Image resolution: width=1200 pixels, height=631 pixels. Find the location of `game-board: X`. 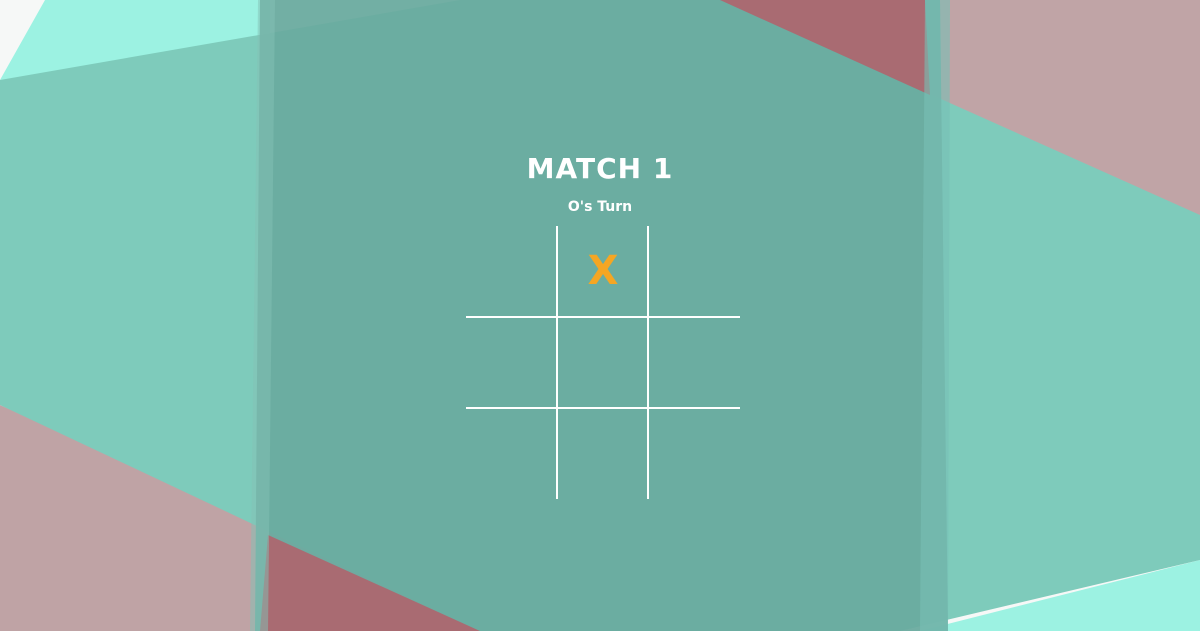

game-board: X is located at coordinates (603, 362).